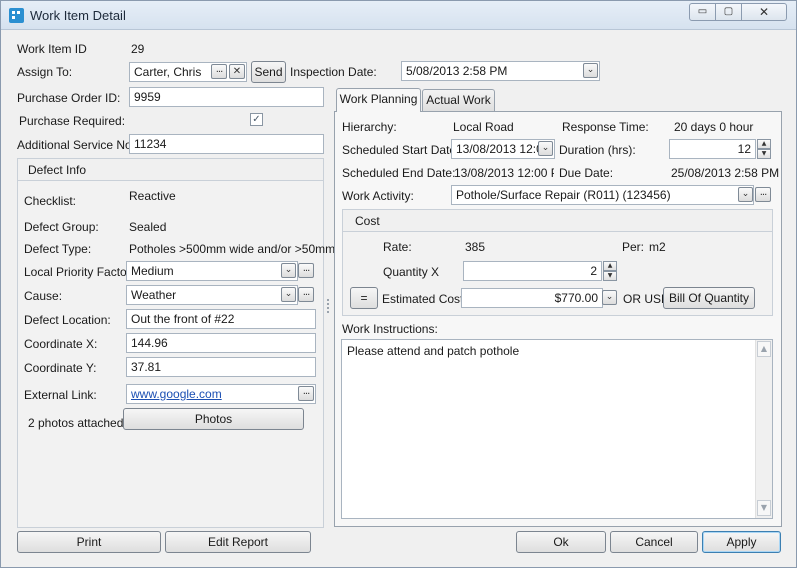 The image size is (797, 568). What do you see at coordinates (504, 173) in the screenshot?
I see `sched-end-value: 13/08/2013 12:00 PM` at bounding box center [504, 173].